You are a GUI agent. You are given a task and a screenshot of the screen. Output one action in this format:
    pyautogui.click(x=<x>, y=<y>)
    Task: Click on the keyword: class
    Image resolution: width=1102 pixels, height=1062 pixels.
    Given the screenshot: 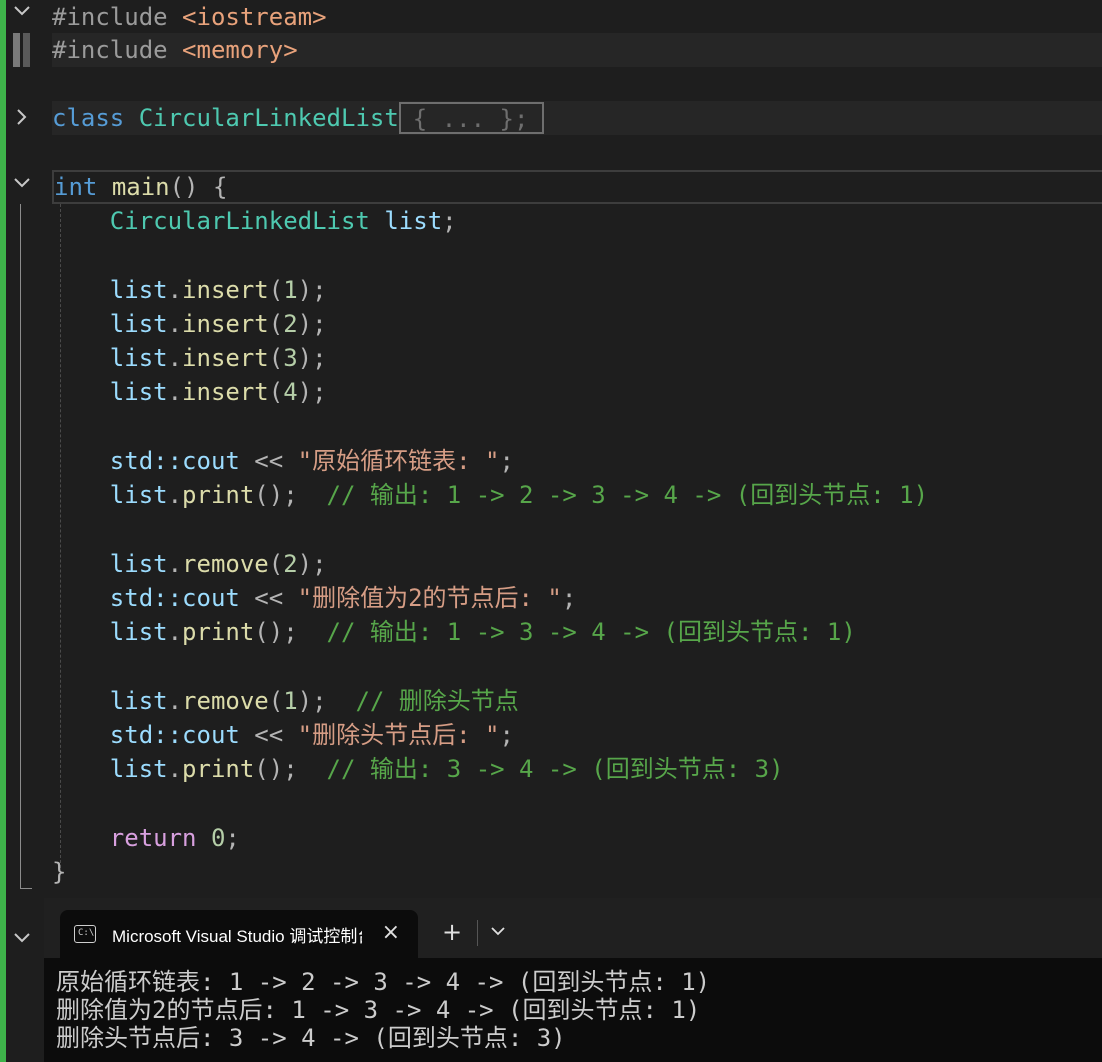 What is the action you would take?
    pyautogui.click(x=88, y=118)
    